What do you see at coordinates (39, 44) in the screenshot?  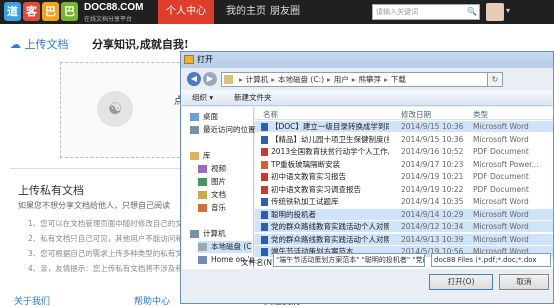 I see `upload-doc-title: ☁ 上传文档` at bounding box center [39, 44].